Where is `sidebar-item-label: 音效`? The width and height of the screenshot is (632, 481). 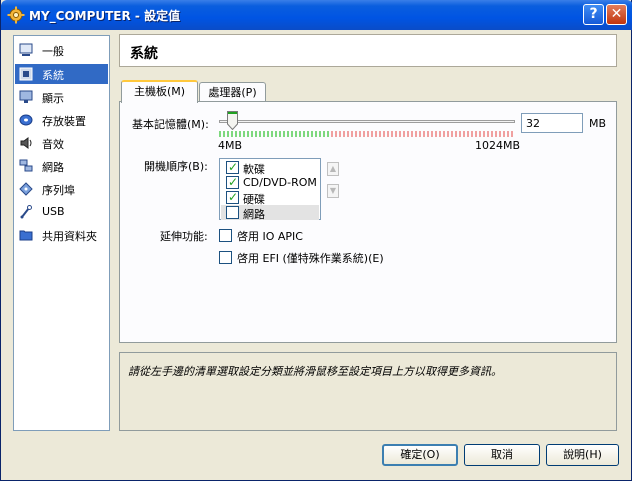
sidebar-item-label: 音效 is located at coordinates (53, 144).